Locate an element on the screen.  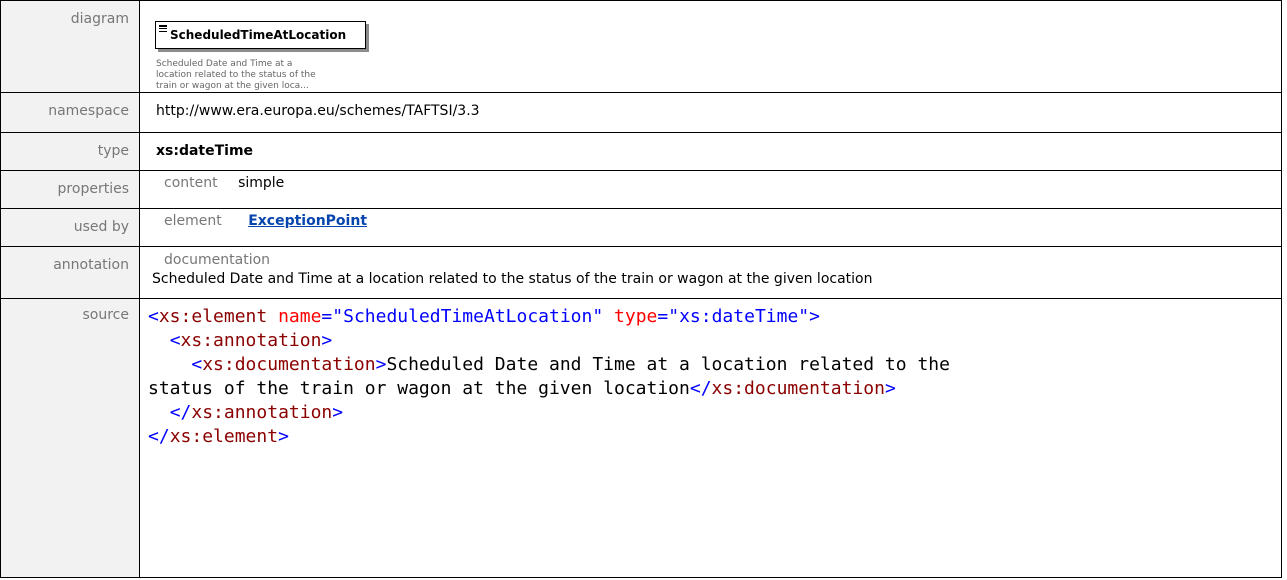
label-cell: namespace is located at coordinates (70, 112).